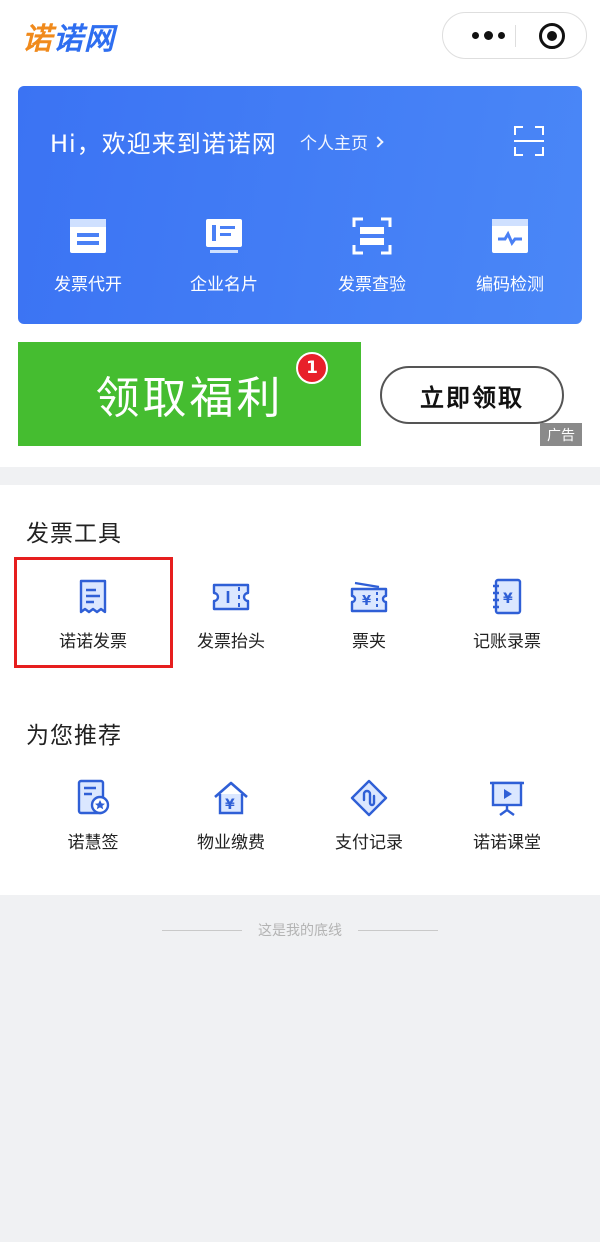 This screenshot has width=600, height=1242. I want to click on quick-action-label: 发票代开, so click(88, 285).